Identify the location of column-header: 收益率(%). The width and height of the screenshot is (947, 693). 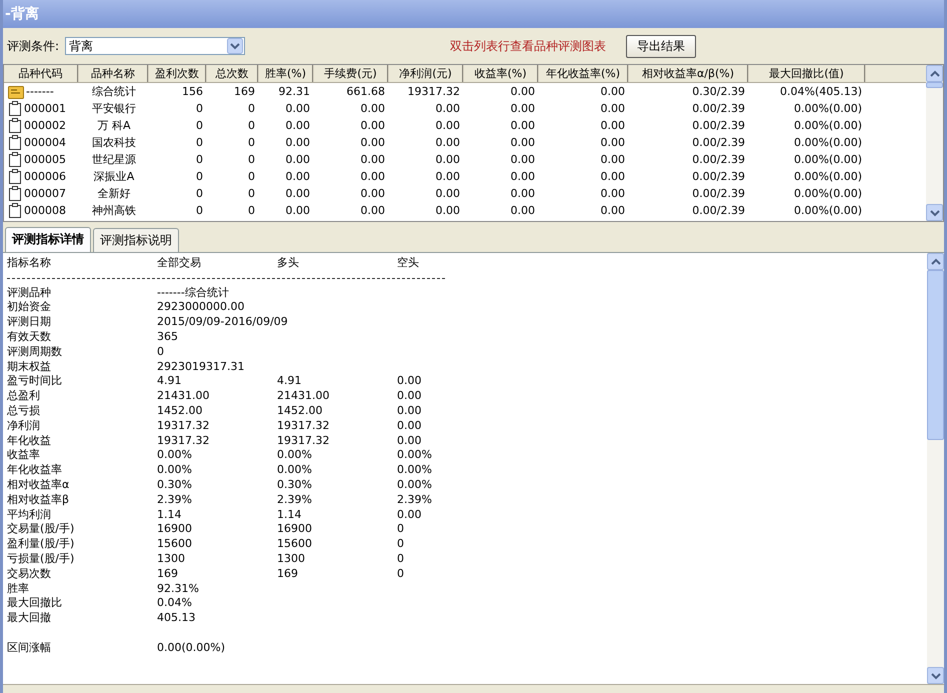
(501, 73).